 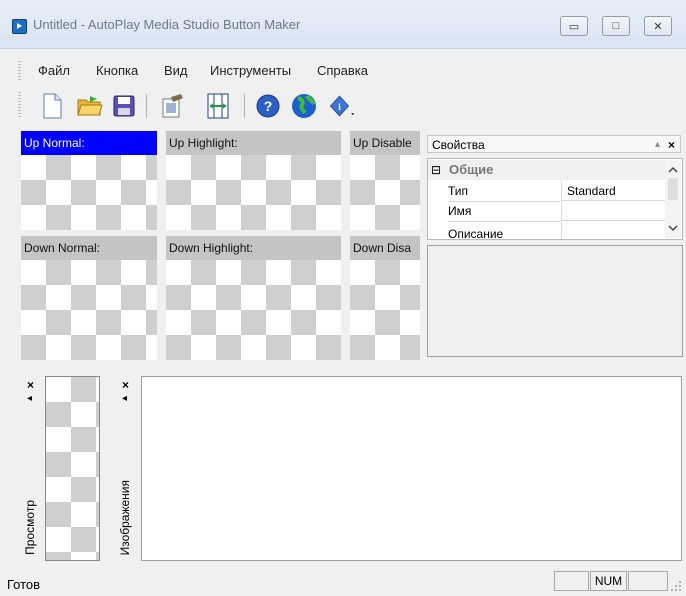 I want to click on menu-button: Кнопка, so click(x=117, y=70).